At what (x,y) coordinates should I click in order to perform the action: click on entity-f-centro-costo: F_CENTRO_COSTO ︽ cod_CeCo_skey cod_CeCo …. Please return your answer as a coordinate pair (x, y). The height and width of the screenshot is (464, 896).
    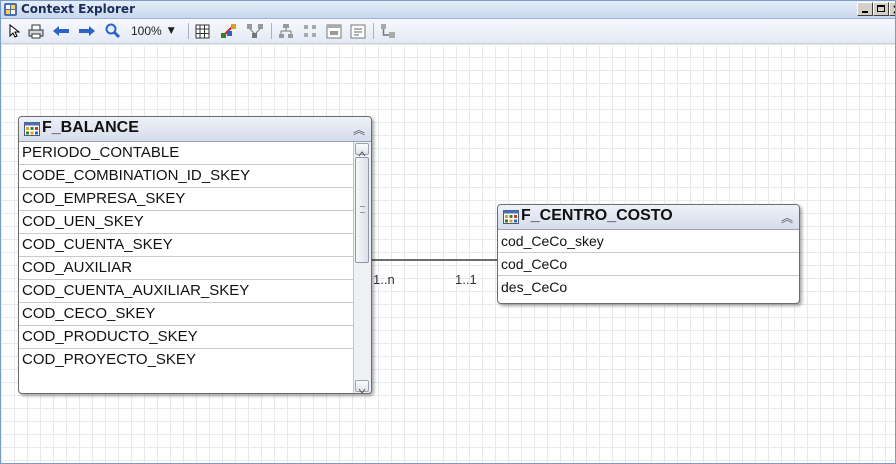
    Looking at the image, I should click on (648, 254).